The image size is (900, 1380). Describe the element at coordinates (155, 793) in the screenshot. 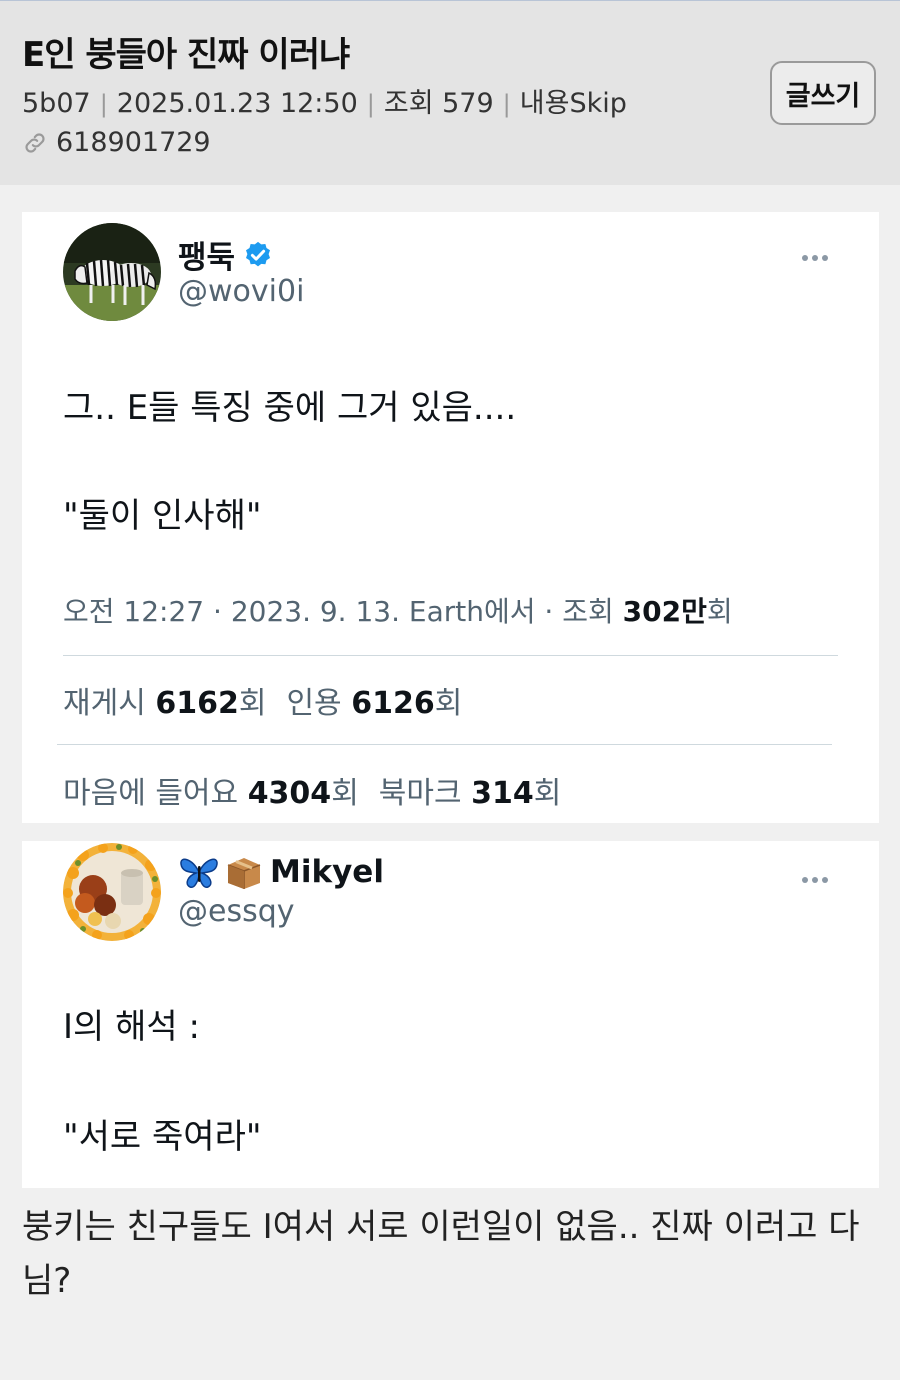

I see `likes-label: 마음에 들어요` at that location.